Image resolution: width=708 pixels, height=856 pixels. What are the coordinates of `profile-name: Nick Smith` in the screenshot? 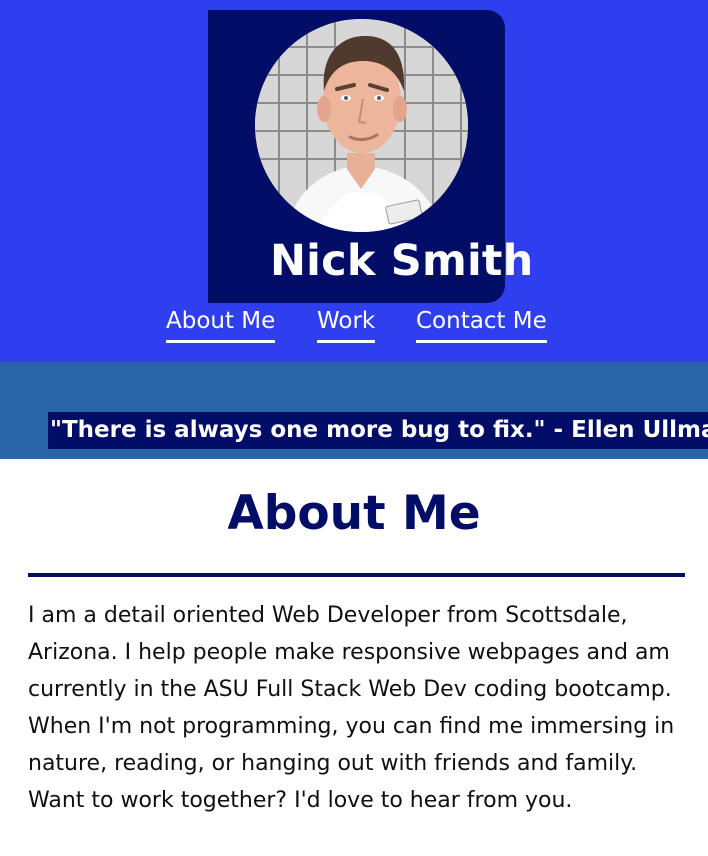 It's located at (402, 261).